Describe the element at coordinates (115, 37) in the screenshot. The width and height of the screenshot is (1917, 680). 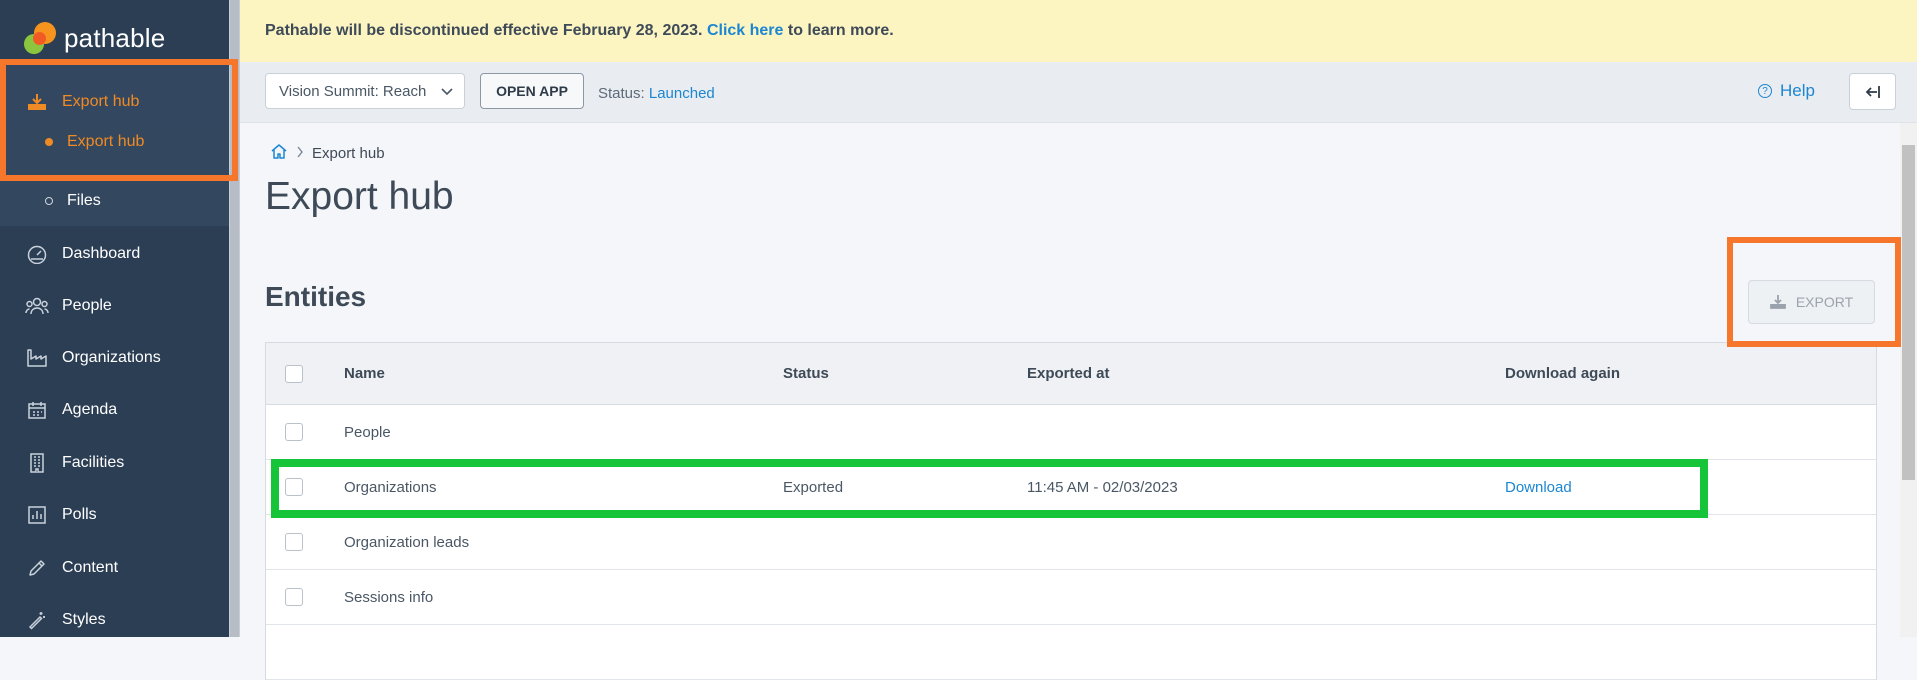
I see `app-name: pathable` at that location.